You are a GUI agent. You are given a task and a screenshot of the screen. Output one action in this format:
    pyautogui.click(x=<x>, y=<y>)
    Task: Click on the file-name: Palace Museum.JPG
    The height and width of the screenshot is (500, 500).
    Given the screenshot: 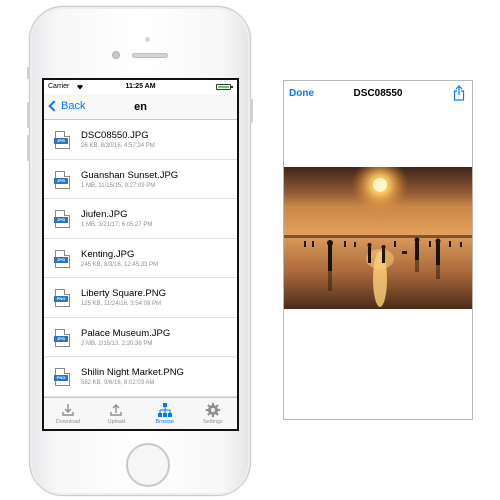 What is the action you would take?
    pyautogui.click(x=126, y=333)
    